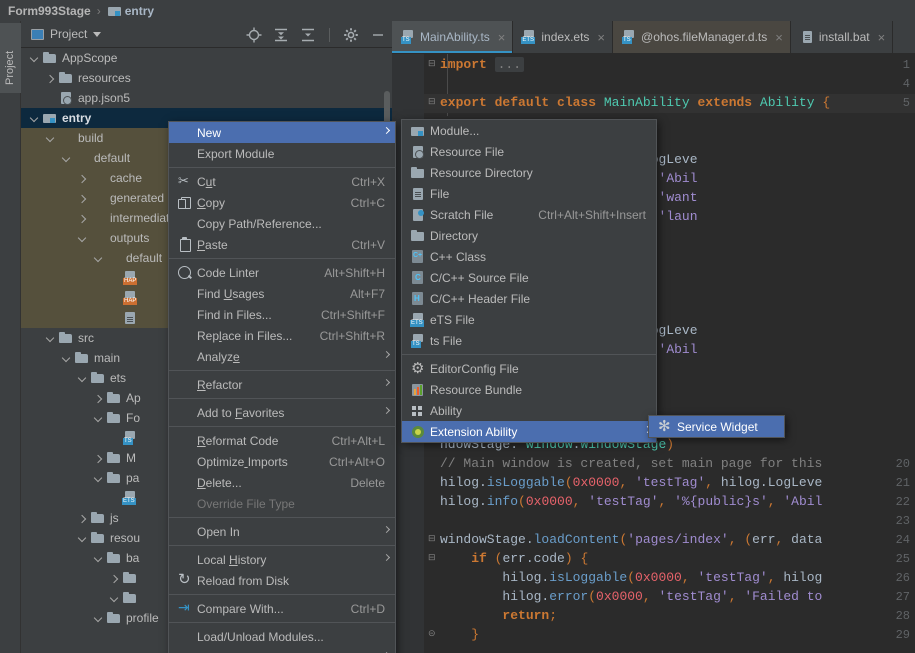 The image size is (915, 653). I want to click on project-view-selector: Project, so click(66, 34).